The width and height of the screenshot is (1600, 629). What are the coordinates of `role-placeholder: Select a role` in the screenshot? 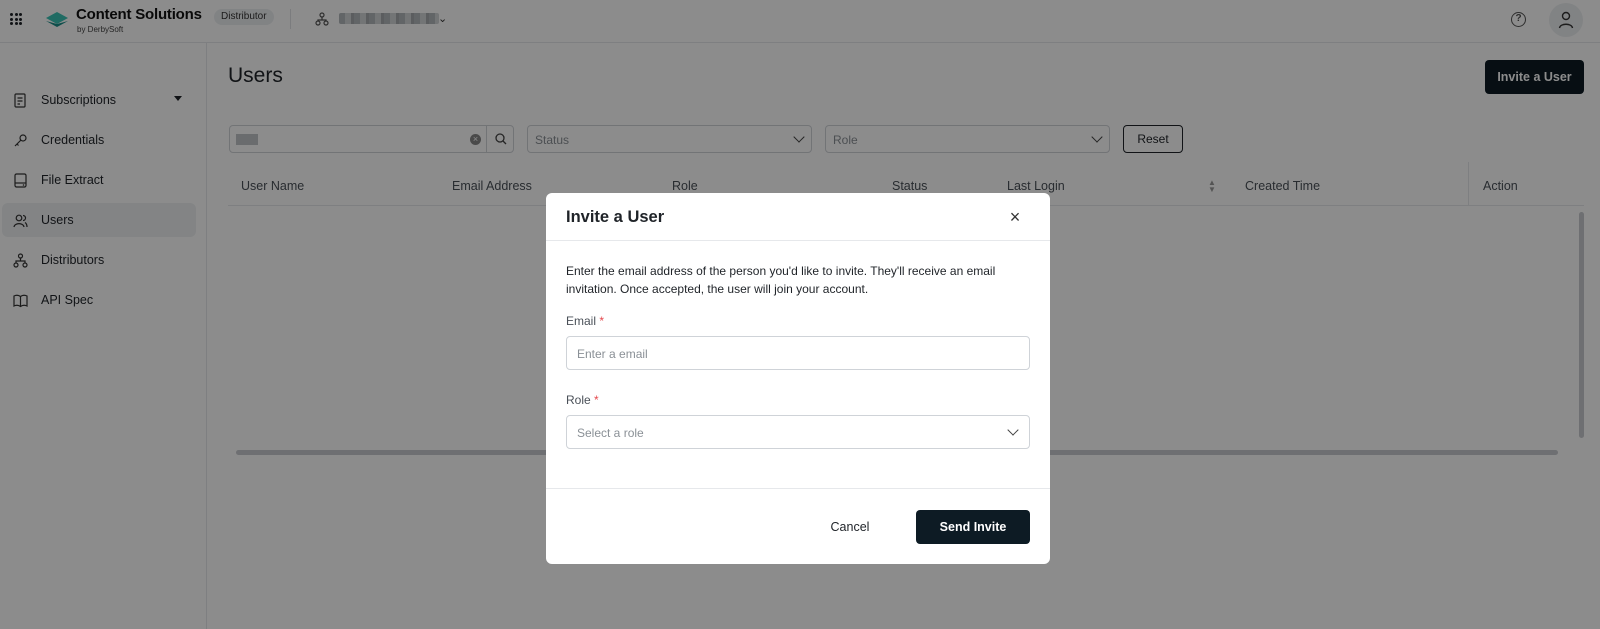 It's located at (610, 433).